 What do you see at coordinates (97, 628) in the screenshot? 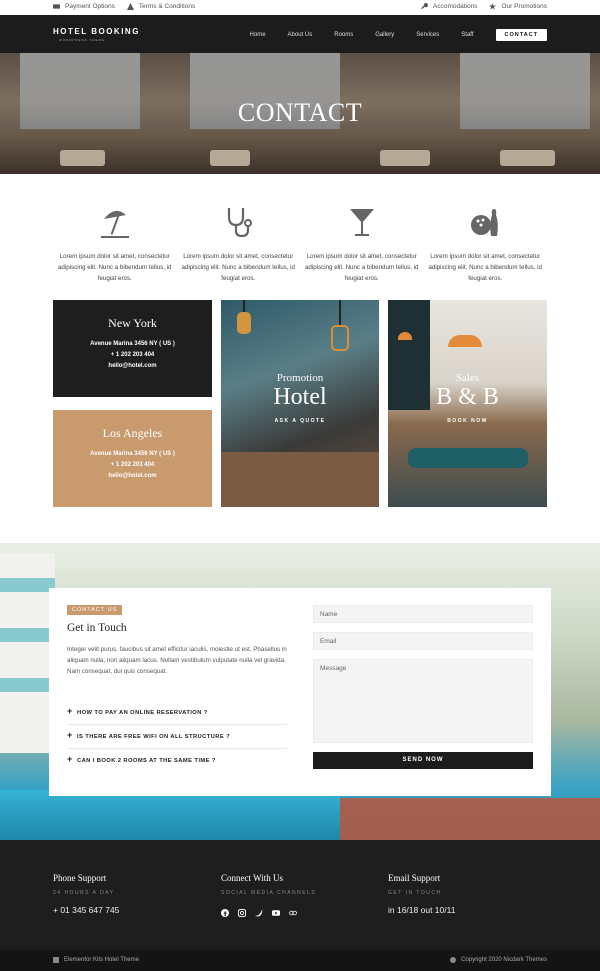
I see `contact-title: Get in Touch` at bounding box center [97, 628].